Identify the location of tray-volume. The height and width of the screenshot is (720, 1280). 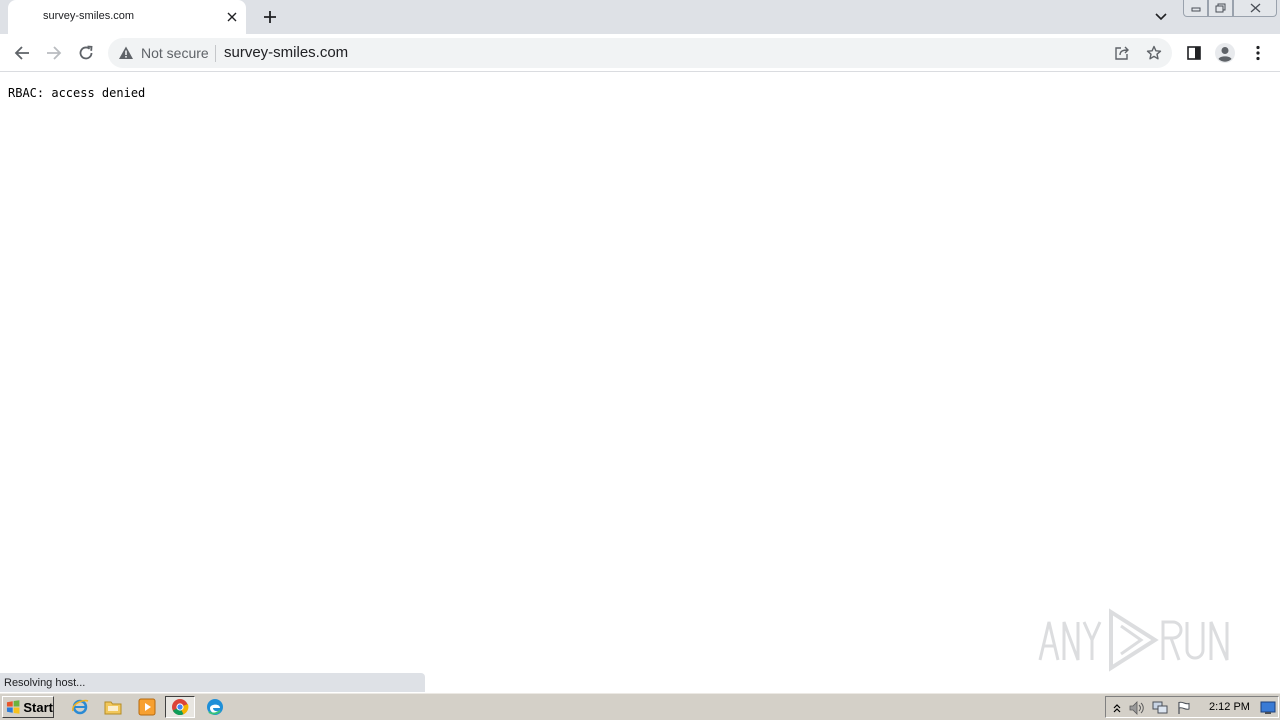
(1137, 708).